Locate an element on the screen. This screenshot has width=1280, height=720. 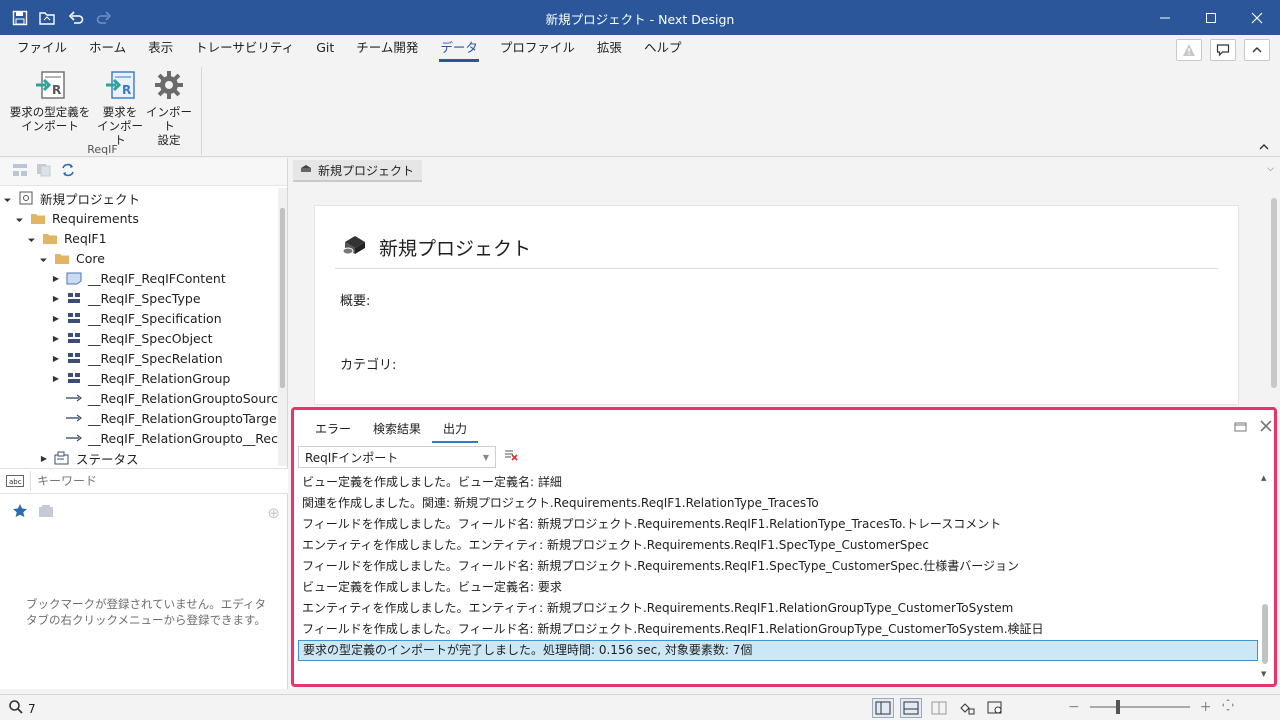
tree-item: ◢ 新規プロジェクト is located at coordinates (139, 198).